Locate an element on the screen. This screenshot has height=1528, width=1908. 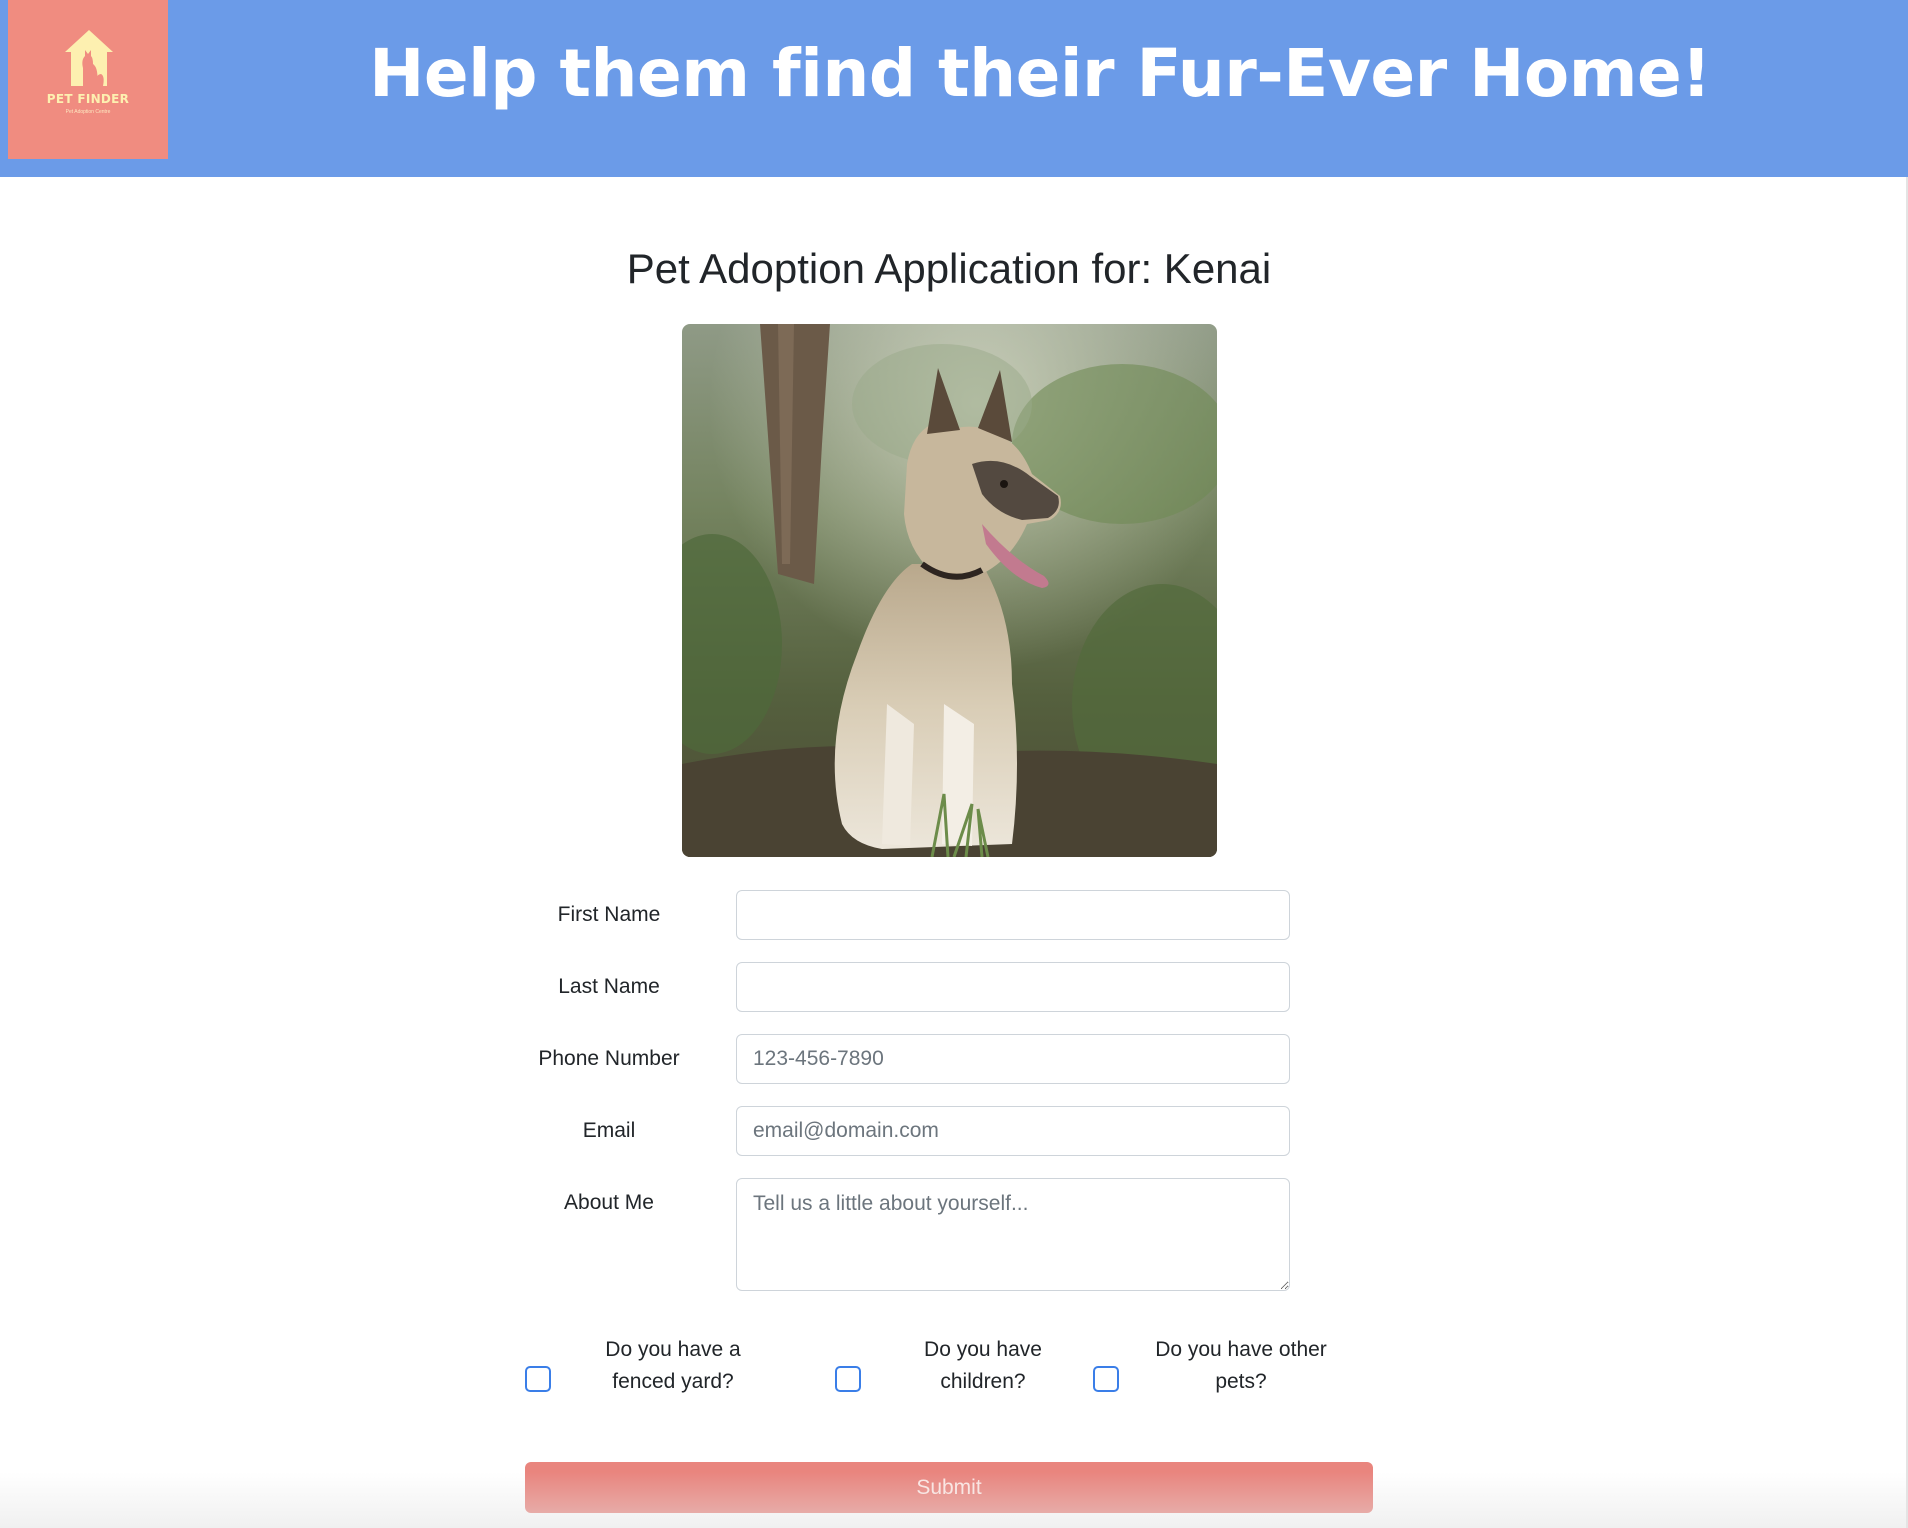
page-title: Pet Adoption Application for: Kenai is located at coordinates (949, 268).